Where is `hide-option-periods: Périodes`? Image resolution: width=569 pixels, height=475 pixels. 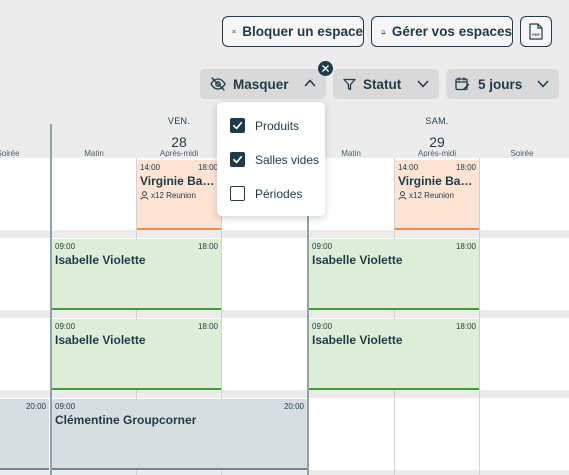 hide-option-periods: Périodes is located at coordinates (266, 193).